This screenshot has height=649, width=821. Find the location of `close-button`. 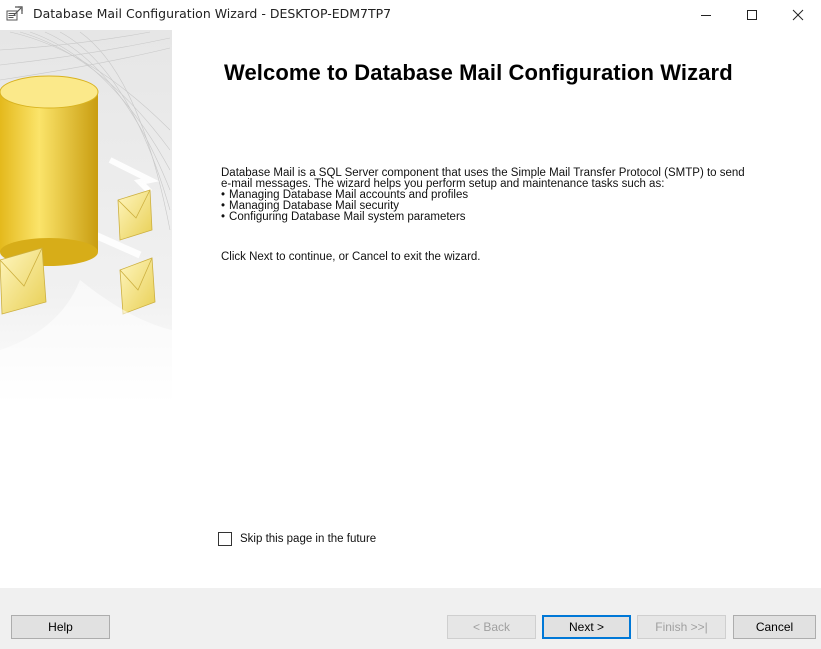

close-button is located at coordinates (798, 15).